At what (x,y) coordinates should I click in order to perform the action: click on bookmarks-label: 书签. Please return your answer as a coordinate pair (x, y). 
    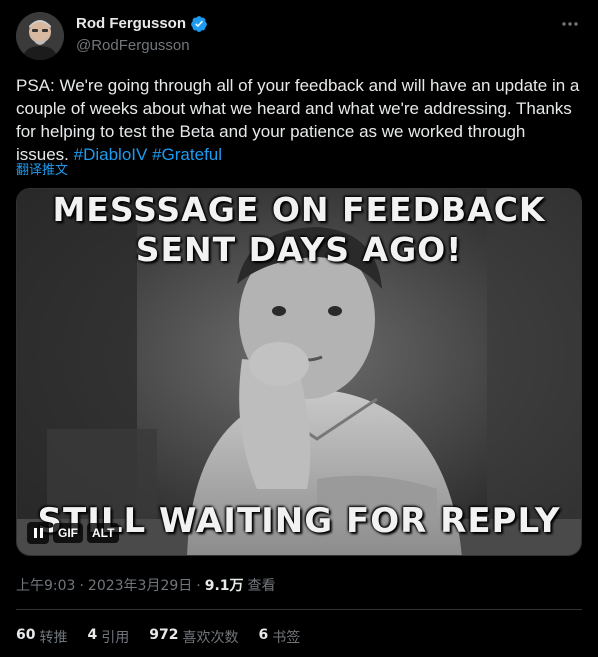
    Looking at the image, I should click on (286, 638).